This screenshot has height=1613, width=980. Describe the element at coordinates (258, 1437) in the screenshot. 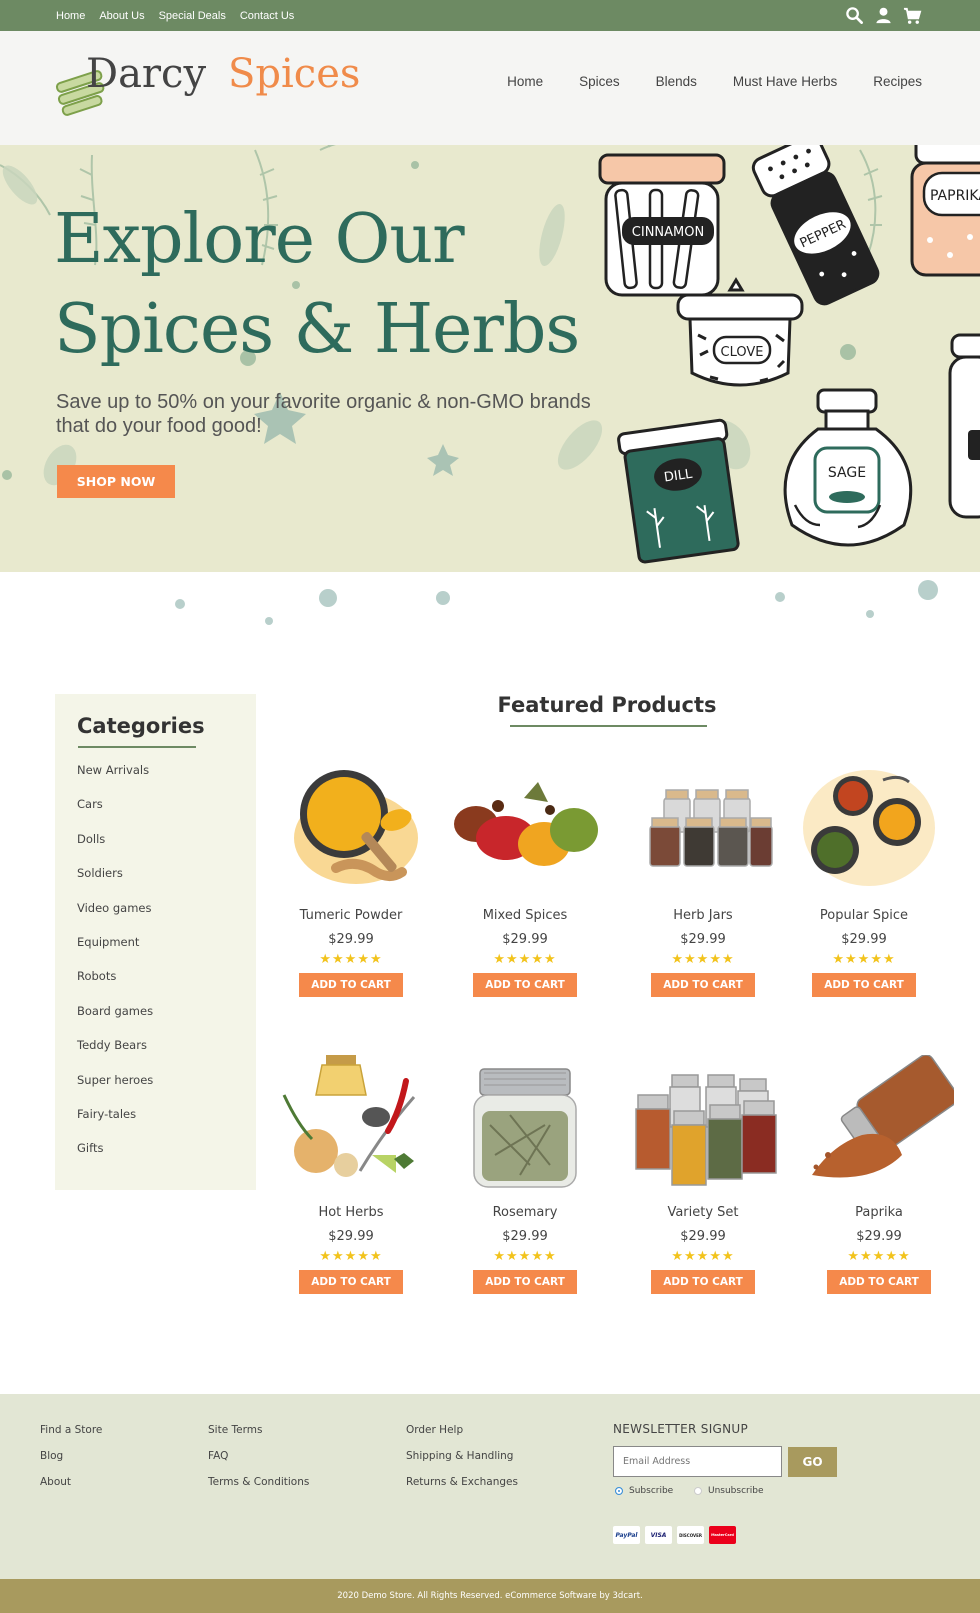

I see `footer-link-site-terms: Site Terms` at that location.